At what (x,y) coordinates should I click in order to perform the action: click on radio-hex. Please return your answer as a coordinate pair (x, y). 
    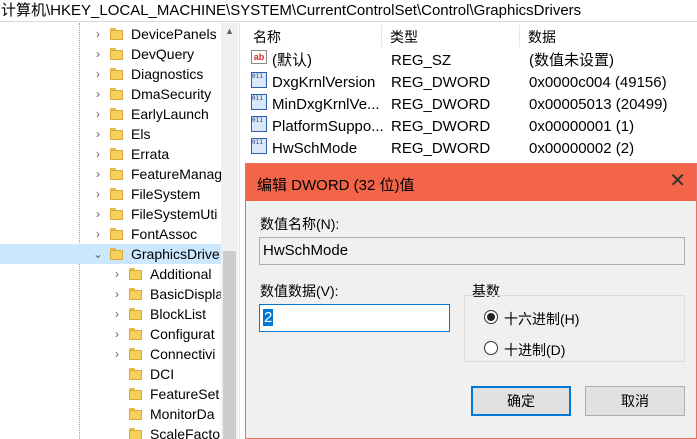
    Looking at the image, I should click on (491, 317).